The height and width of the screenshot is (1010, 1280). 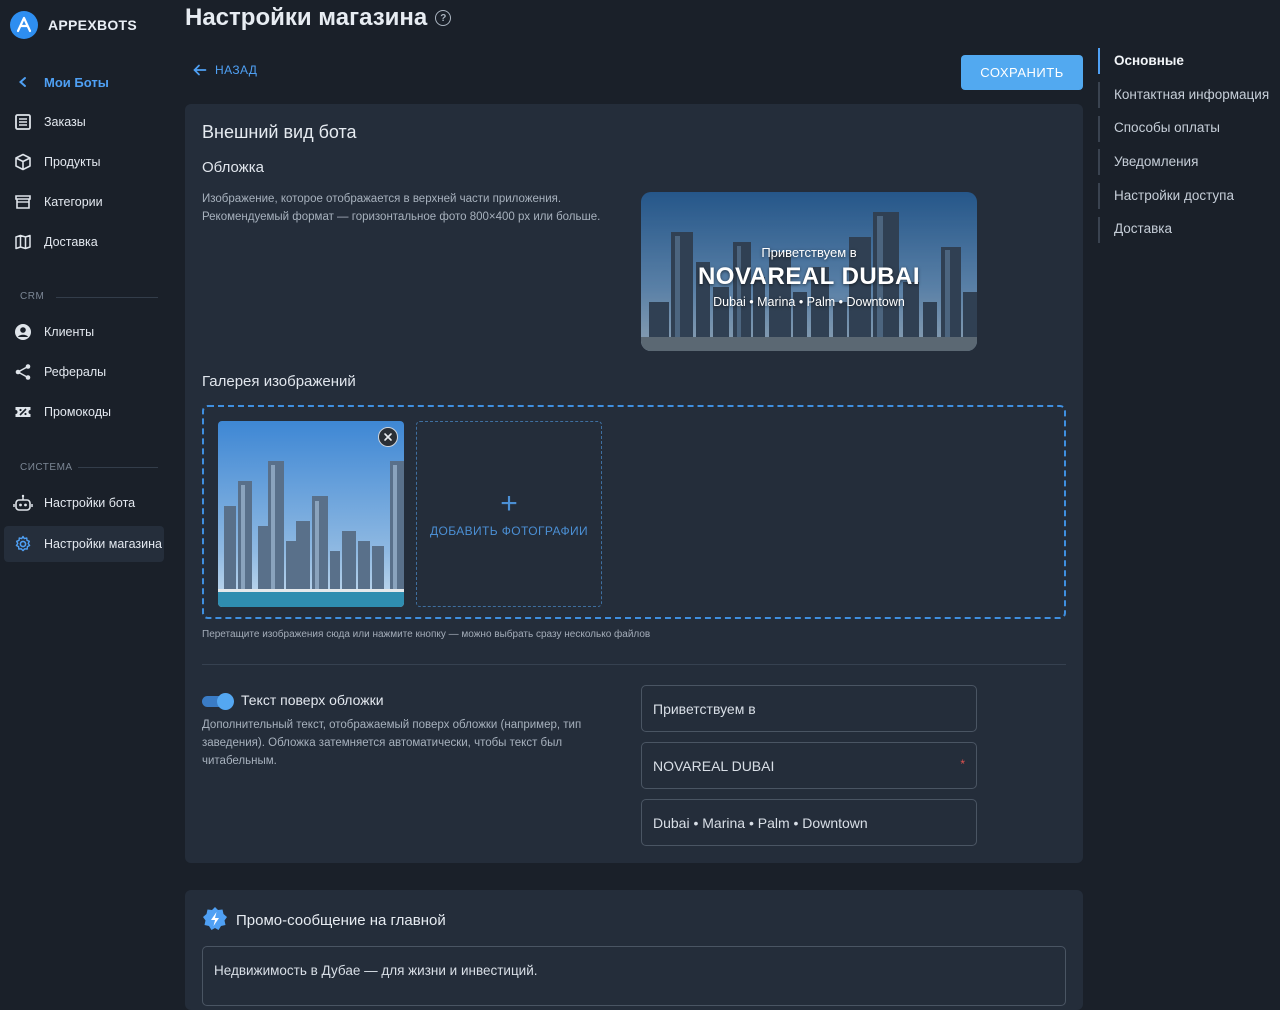 What do you see at coordinates (509, 531) in the screenshot?
I see `add-photos-label: ДОБАВИТЬ ФОТОГРАФИИ` at bounding box center [509, 531].